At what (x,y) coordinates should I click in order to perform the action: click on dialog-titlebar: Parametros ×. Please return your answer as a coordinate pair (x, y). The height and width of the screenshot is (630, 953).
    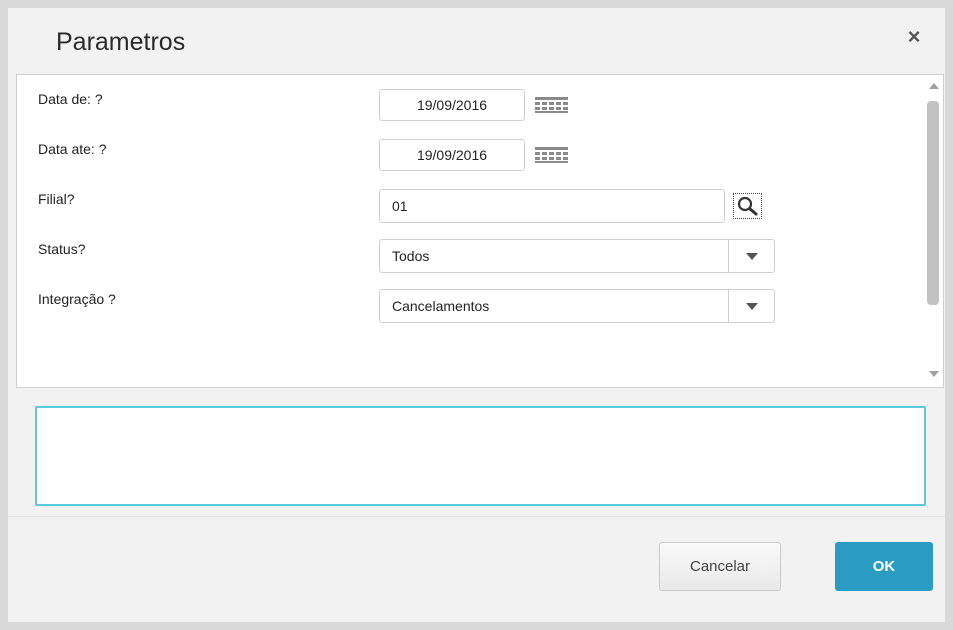
    Looking at the image, I should click on (476, 41).